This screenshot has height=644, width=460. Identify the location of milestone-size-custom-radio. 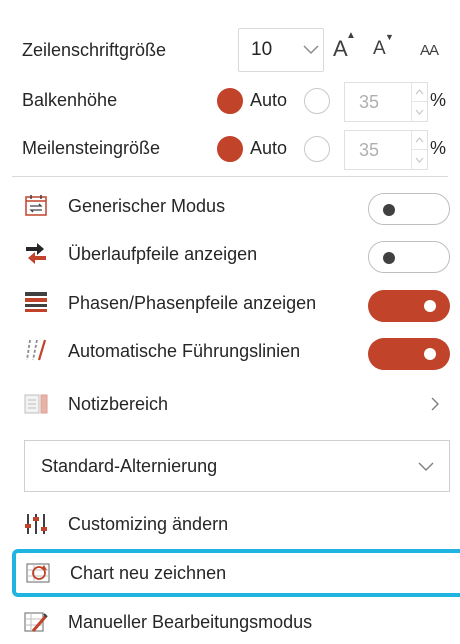
(317, 149).